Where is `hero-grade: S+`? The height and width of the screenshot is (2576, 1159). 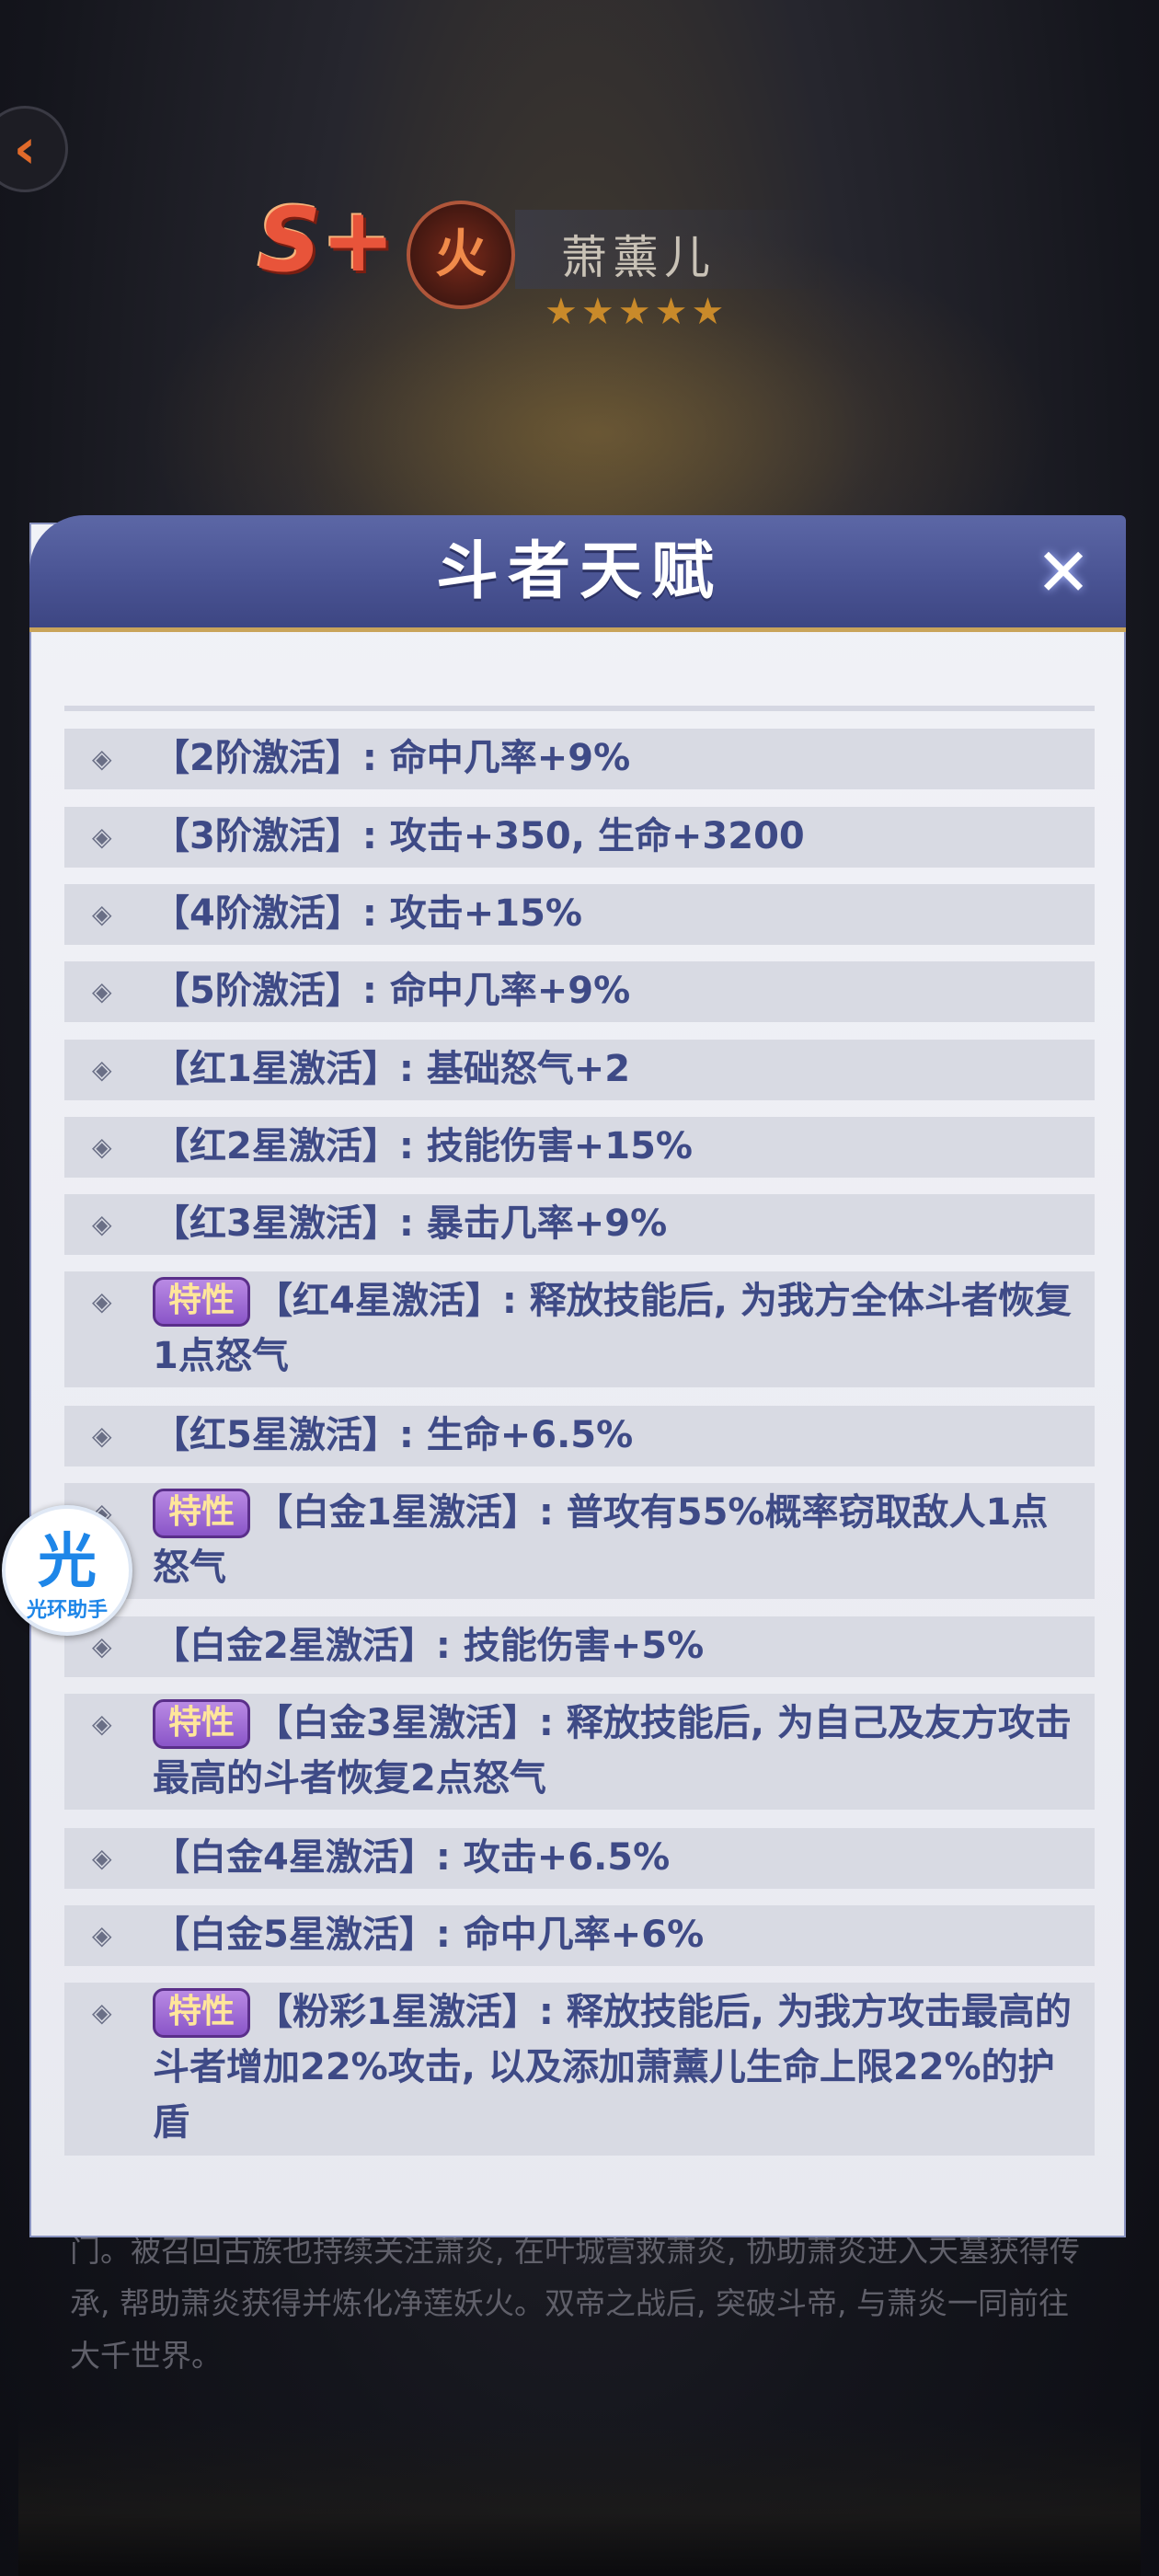 hero-grade: S+ is located at coordinates (327, 241).